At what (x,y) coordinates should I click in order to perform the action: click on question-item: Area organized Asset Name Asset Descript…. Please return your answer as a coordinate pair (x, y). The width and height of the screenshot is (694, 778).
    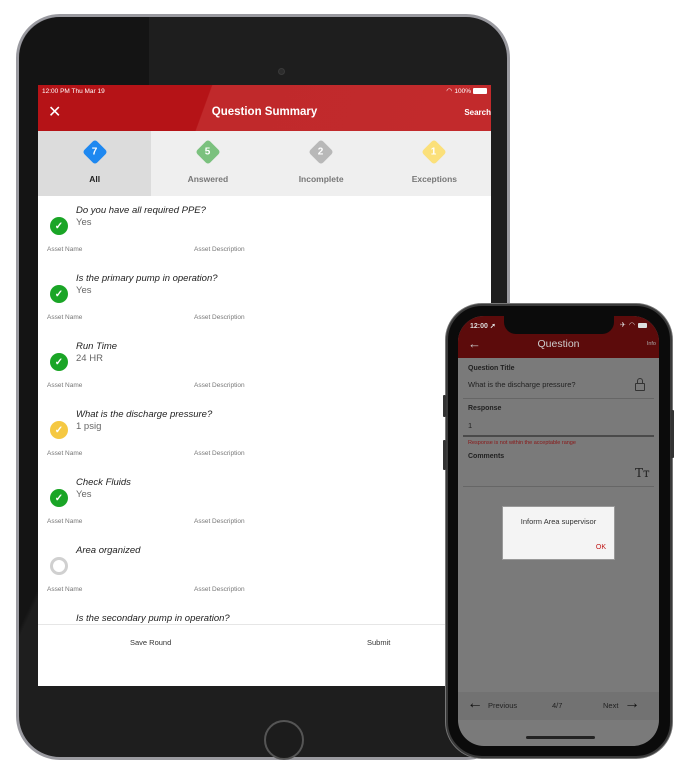
    Looking at the image, I should click on (264, 570).